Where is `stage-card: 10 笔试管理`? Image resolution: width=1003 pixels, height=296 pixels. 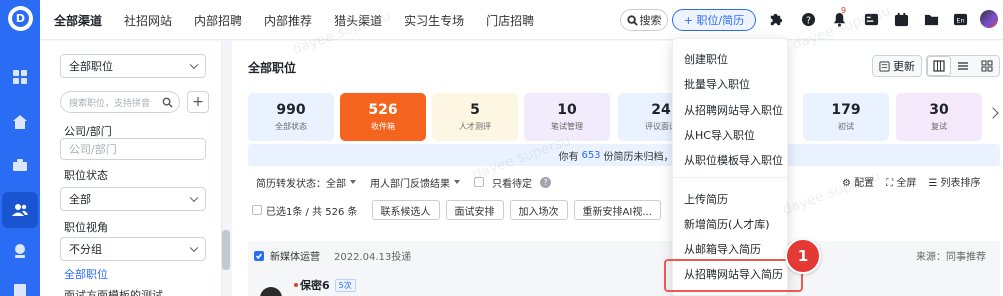 stage-card: 10 笔试管理 is located at coordinates (567, 117).